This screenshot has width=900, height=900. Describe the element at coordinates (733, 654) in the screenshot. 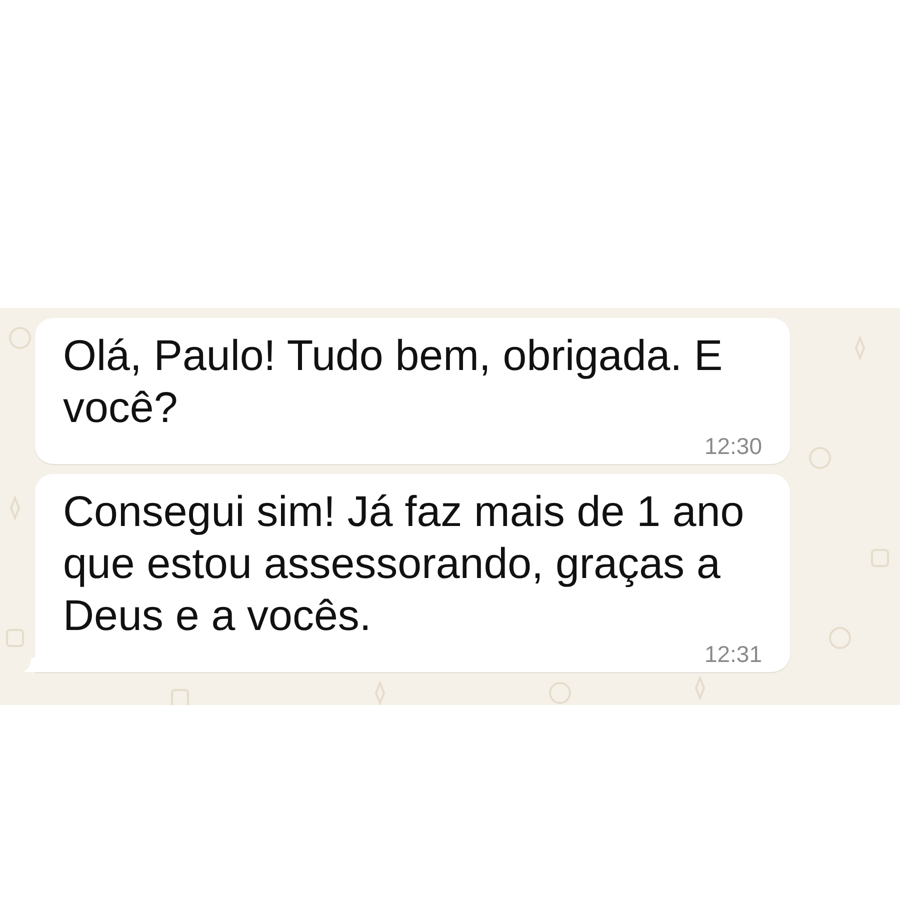

I see `message-time: 12:31` at that location.